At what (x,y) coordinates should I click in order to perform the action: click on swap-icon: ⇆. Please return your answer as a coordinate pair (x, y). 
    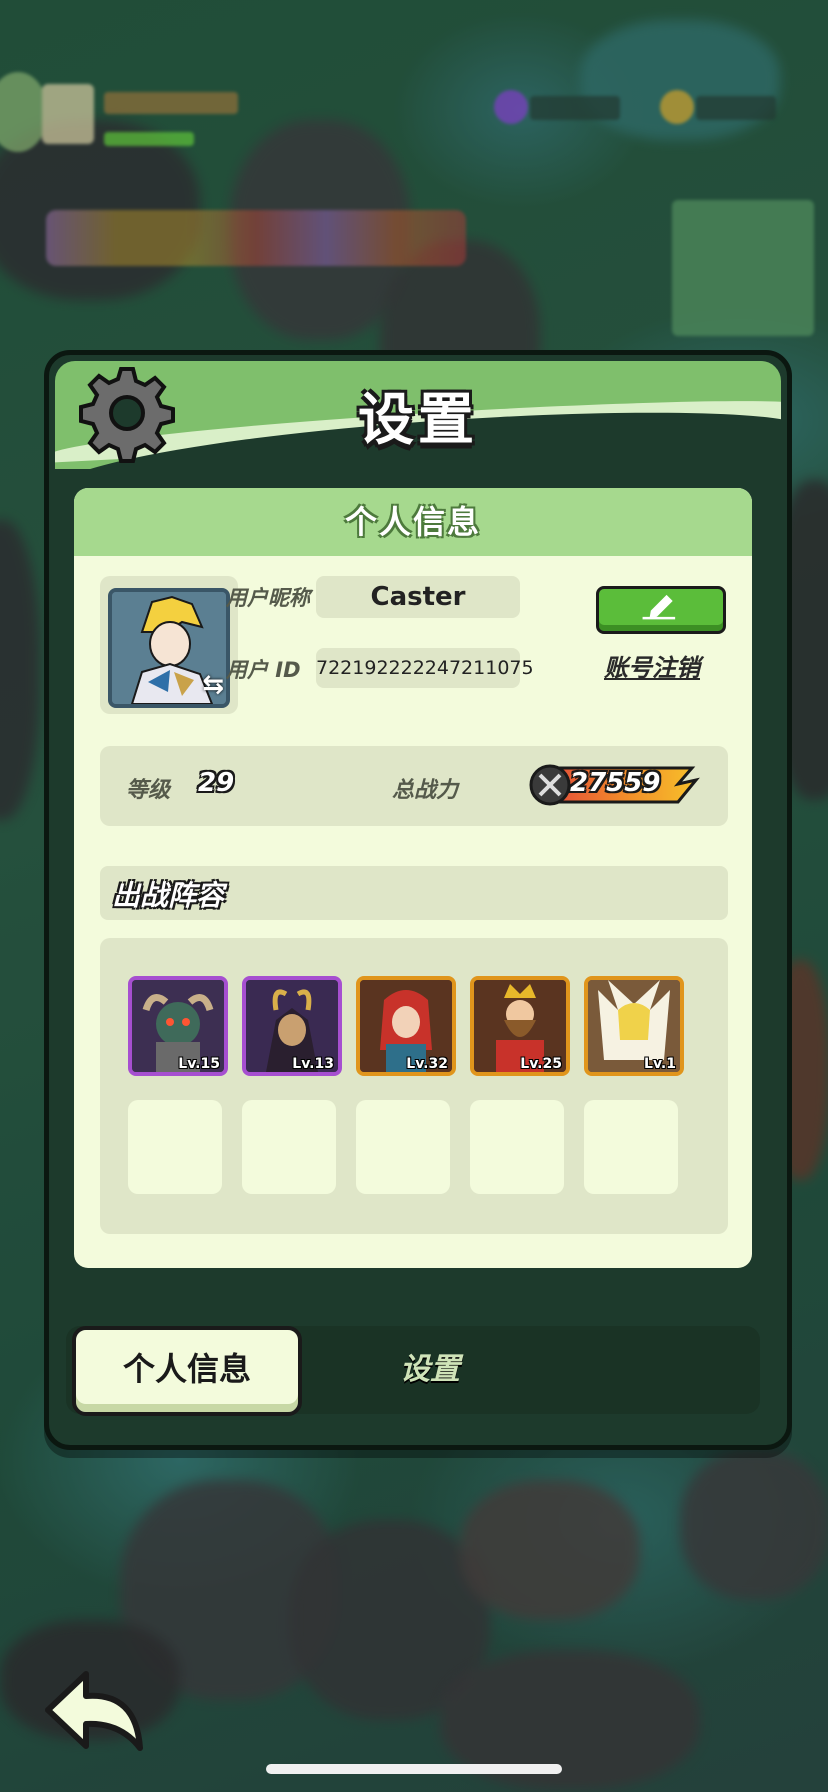
    Looking at the image, I should click on (213, 685).